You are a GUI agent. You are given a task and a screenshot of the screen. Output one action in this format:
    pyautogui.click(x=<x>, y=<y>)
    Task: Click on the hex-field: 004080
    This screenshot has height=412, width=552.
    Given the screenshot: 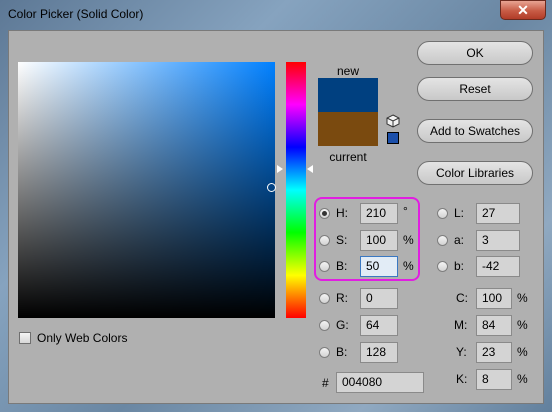 What is the action you would take?
    pyautogui.click(x=380, y=382)
    